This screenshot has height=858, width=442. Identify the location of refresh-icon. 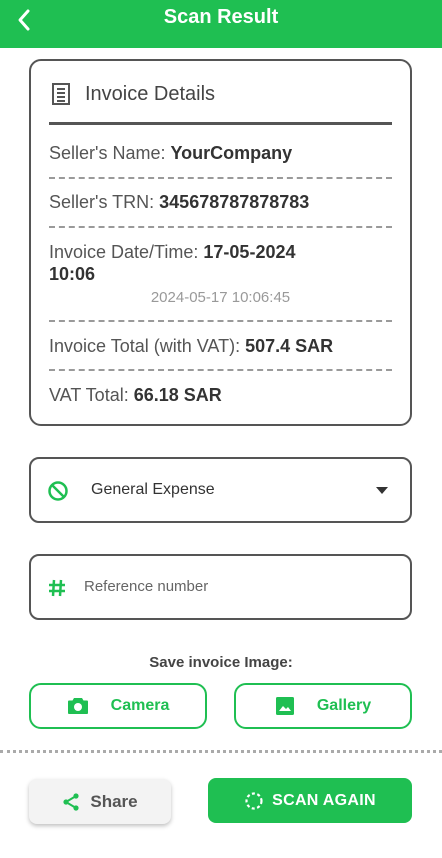
(254, 800).